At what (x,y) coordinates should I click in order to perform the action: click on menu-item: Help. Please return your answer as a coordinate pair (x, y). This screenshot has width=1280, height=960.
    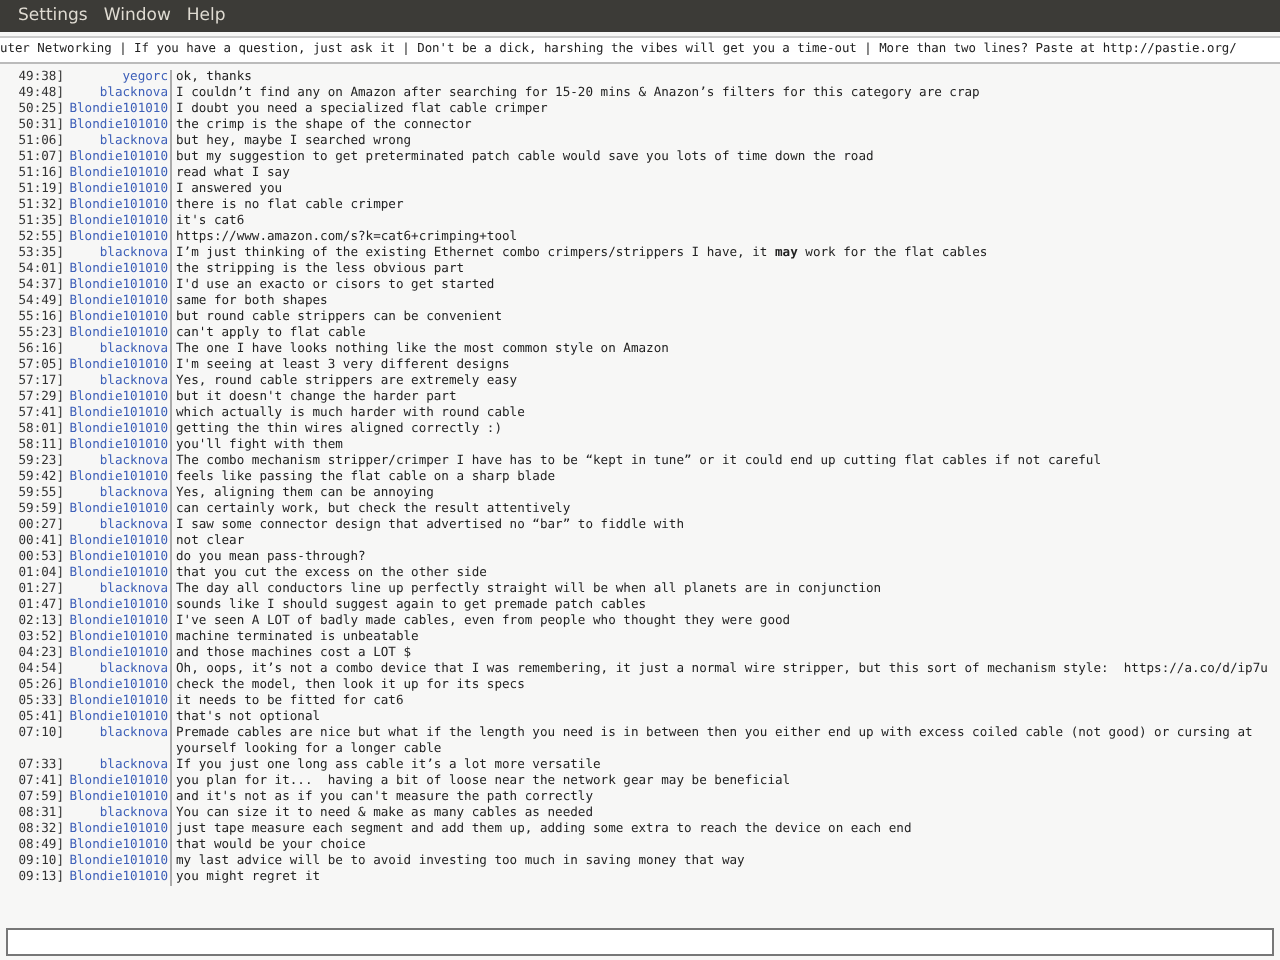
    Looking at the image, I should click on (206, 16).